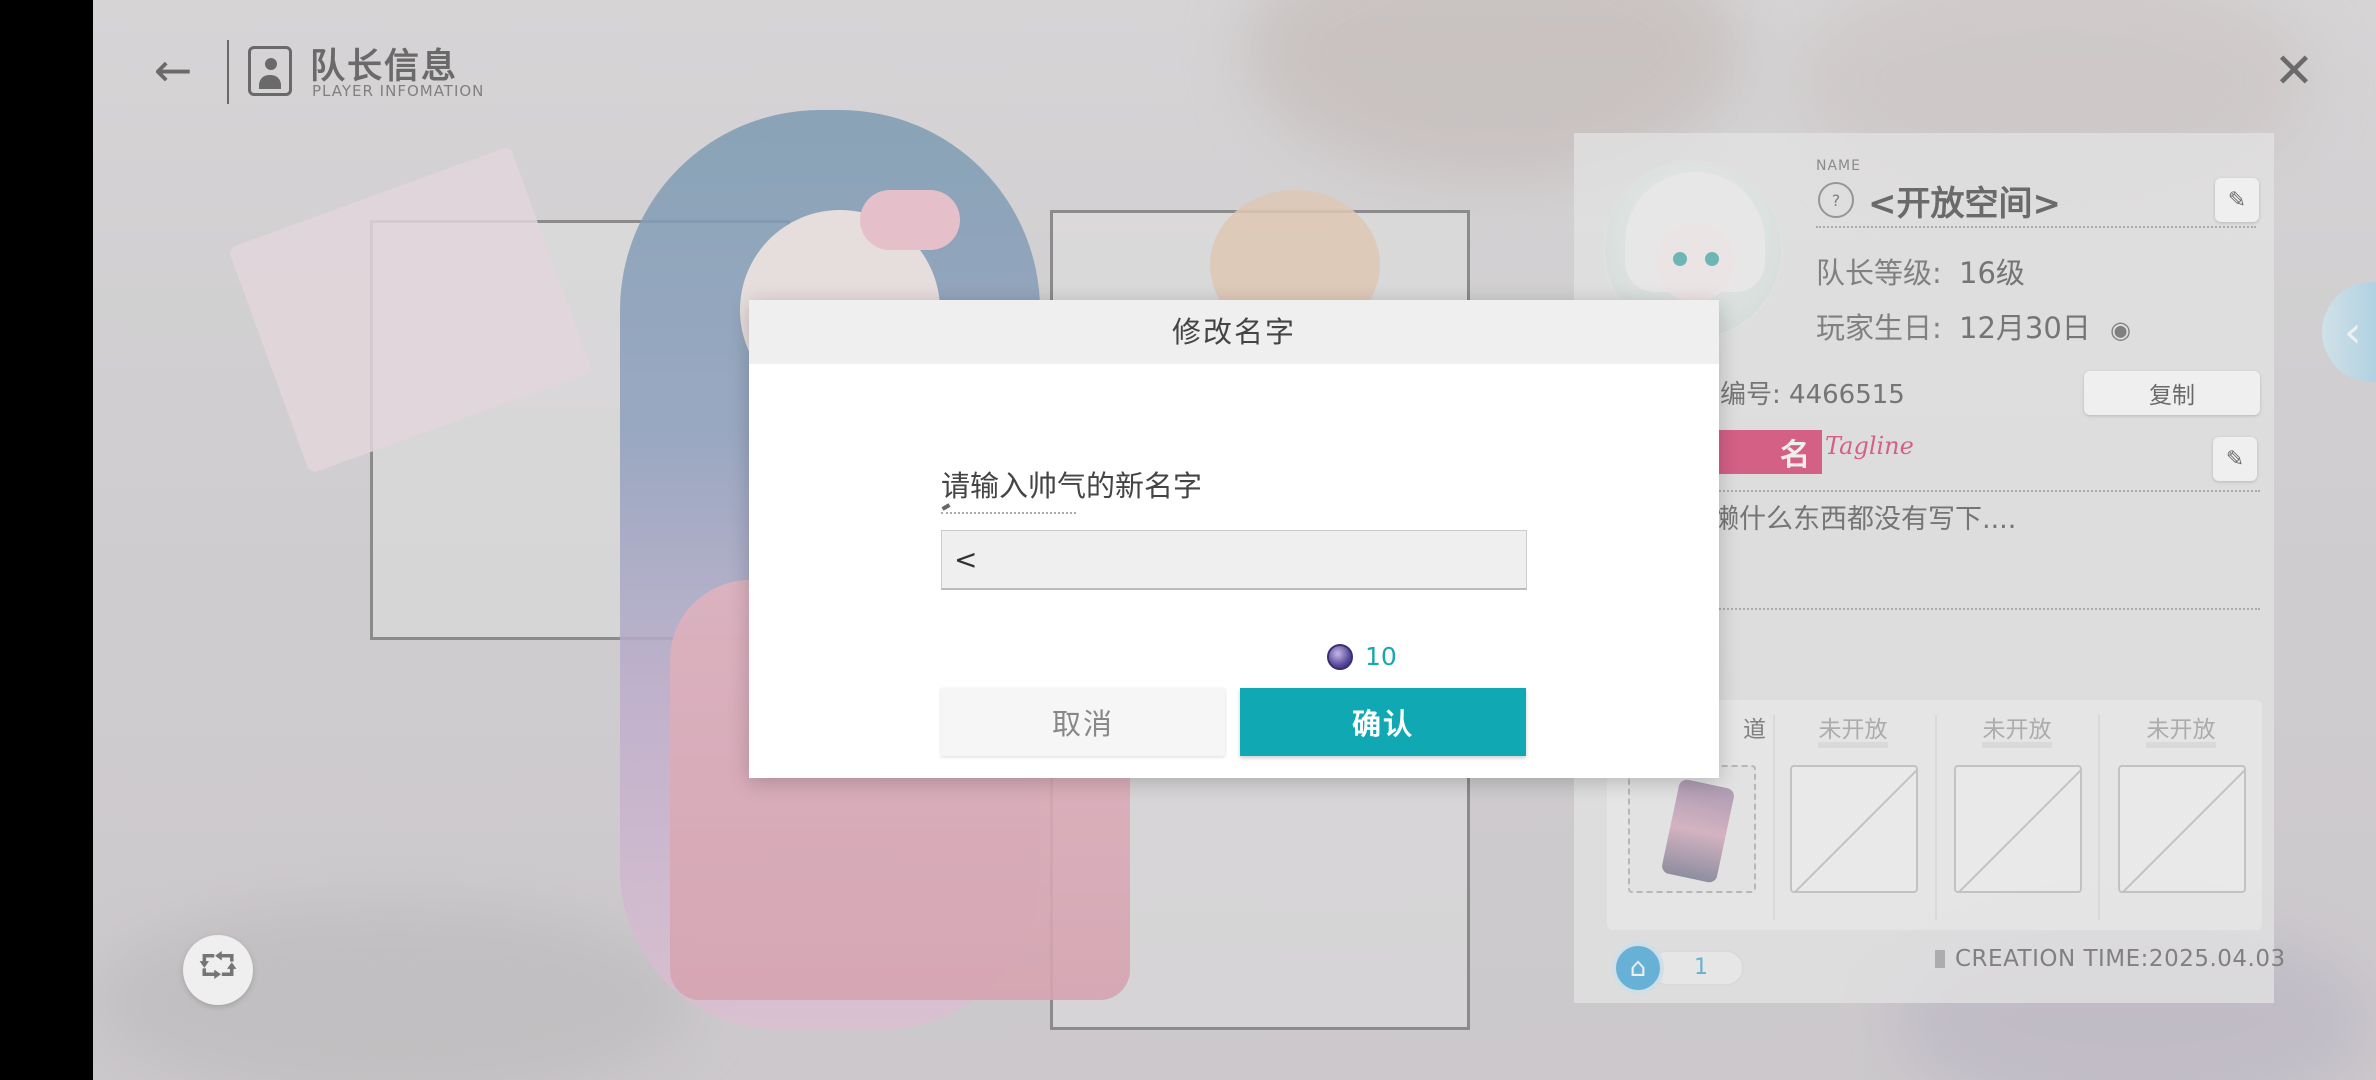 The image size is (2376, 1080). I want to click on confirm-button: 确认, so click(1383, 722).